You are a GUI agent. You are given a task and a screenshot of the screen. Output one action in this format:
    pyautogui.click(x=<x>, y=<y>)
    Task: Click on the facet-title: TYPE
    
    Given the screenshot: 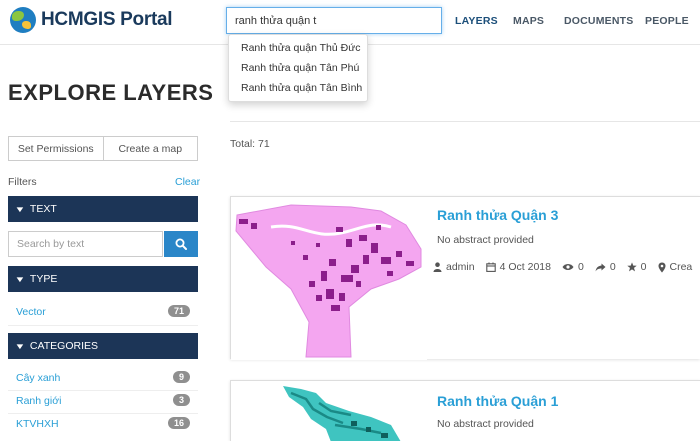 What is the action you would take?
    pyautogui.click(x=43, y=279)
    